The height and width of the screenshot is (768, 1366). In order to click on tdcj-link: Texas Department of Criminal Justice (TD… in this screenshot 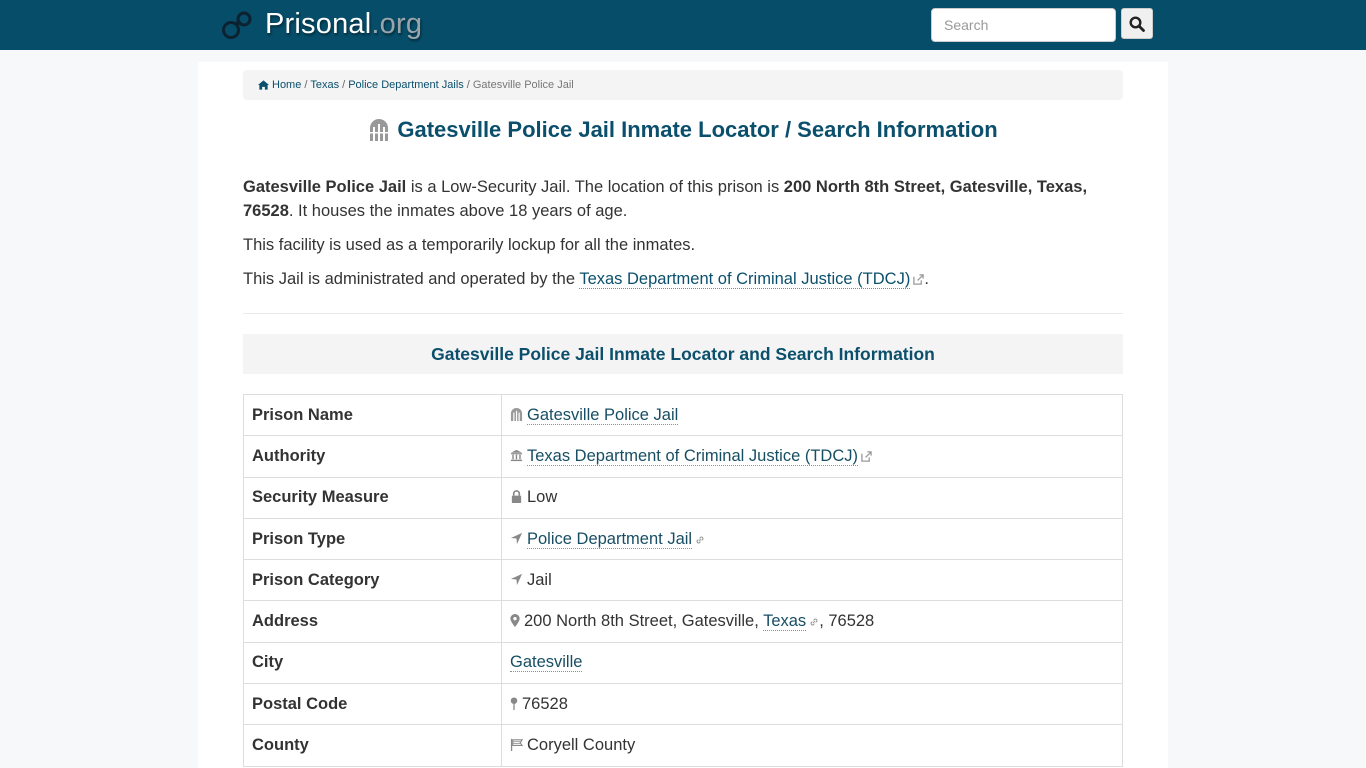, I will do `click(745, 279)`.